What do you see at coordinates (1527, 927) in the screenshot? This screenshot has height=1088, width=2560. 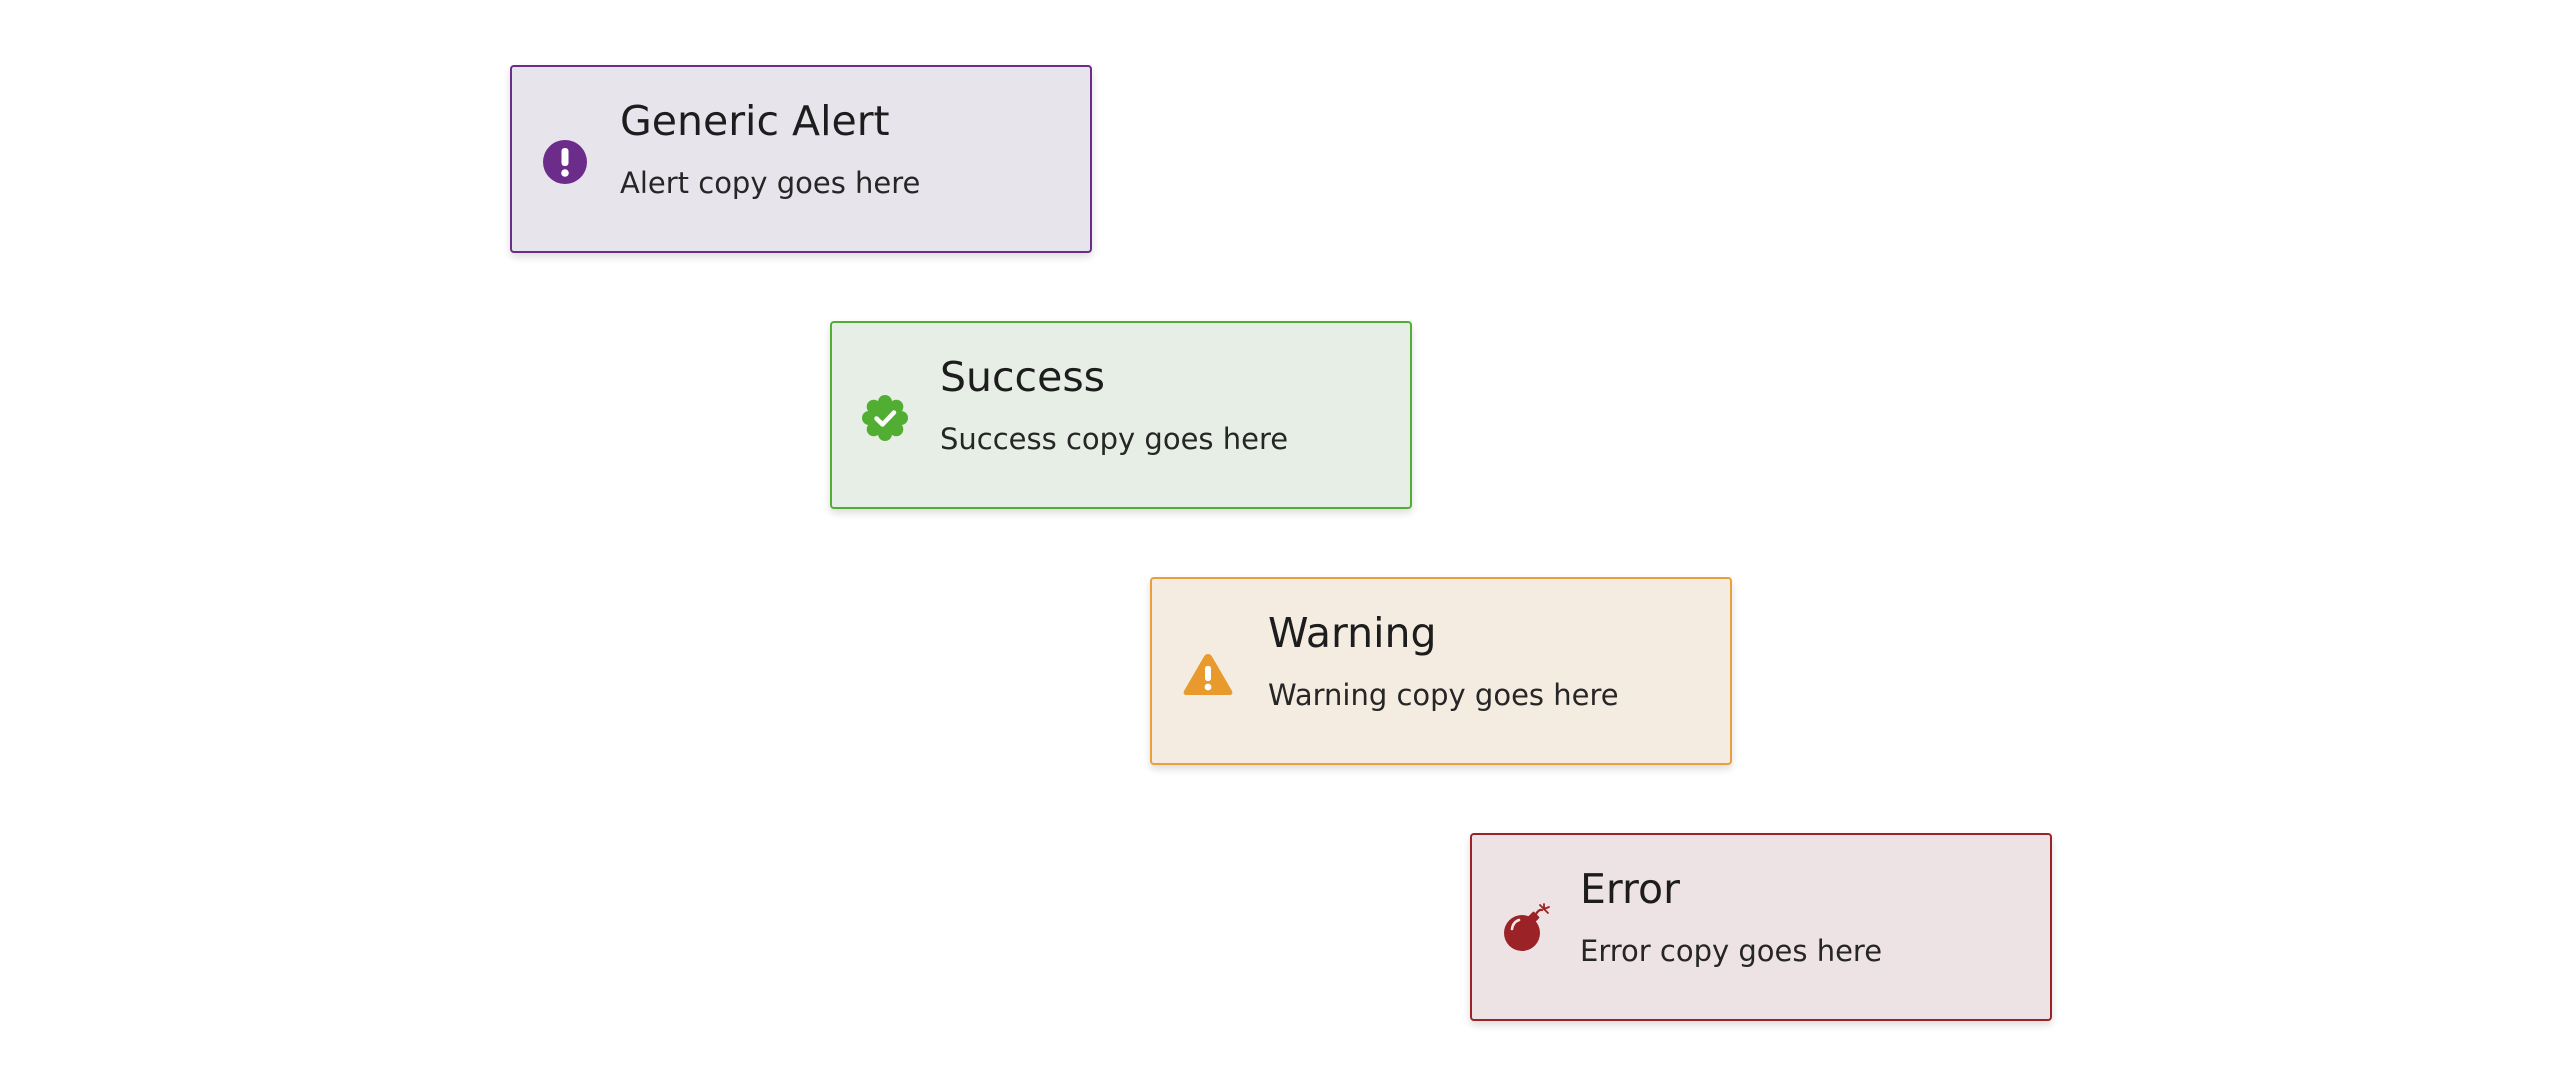 I see `bomb-icon` at bounding box center [1527, 927].